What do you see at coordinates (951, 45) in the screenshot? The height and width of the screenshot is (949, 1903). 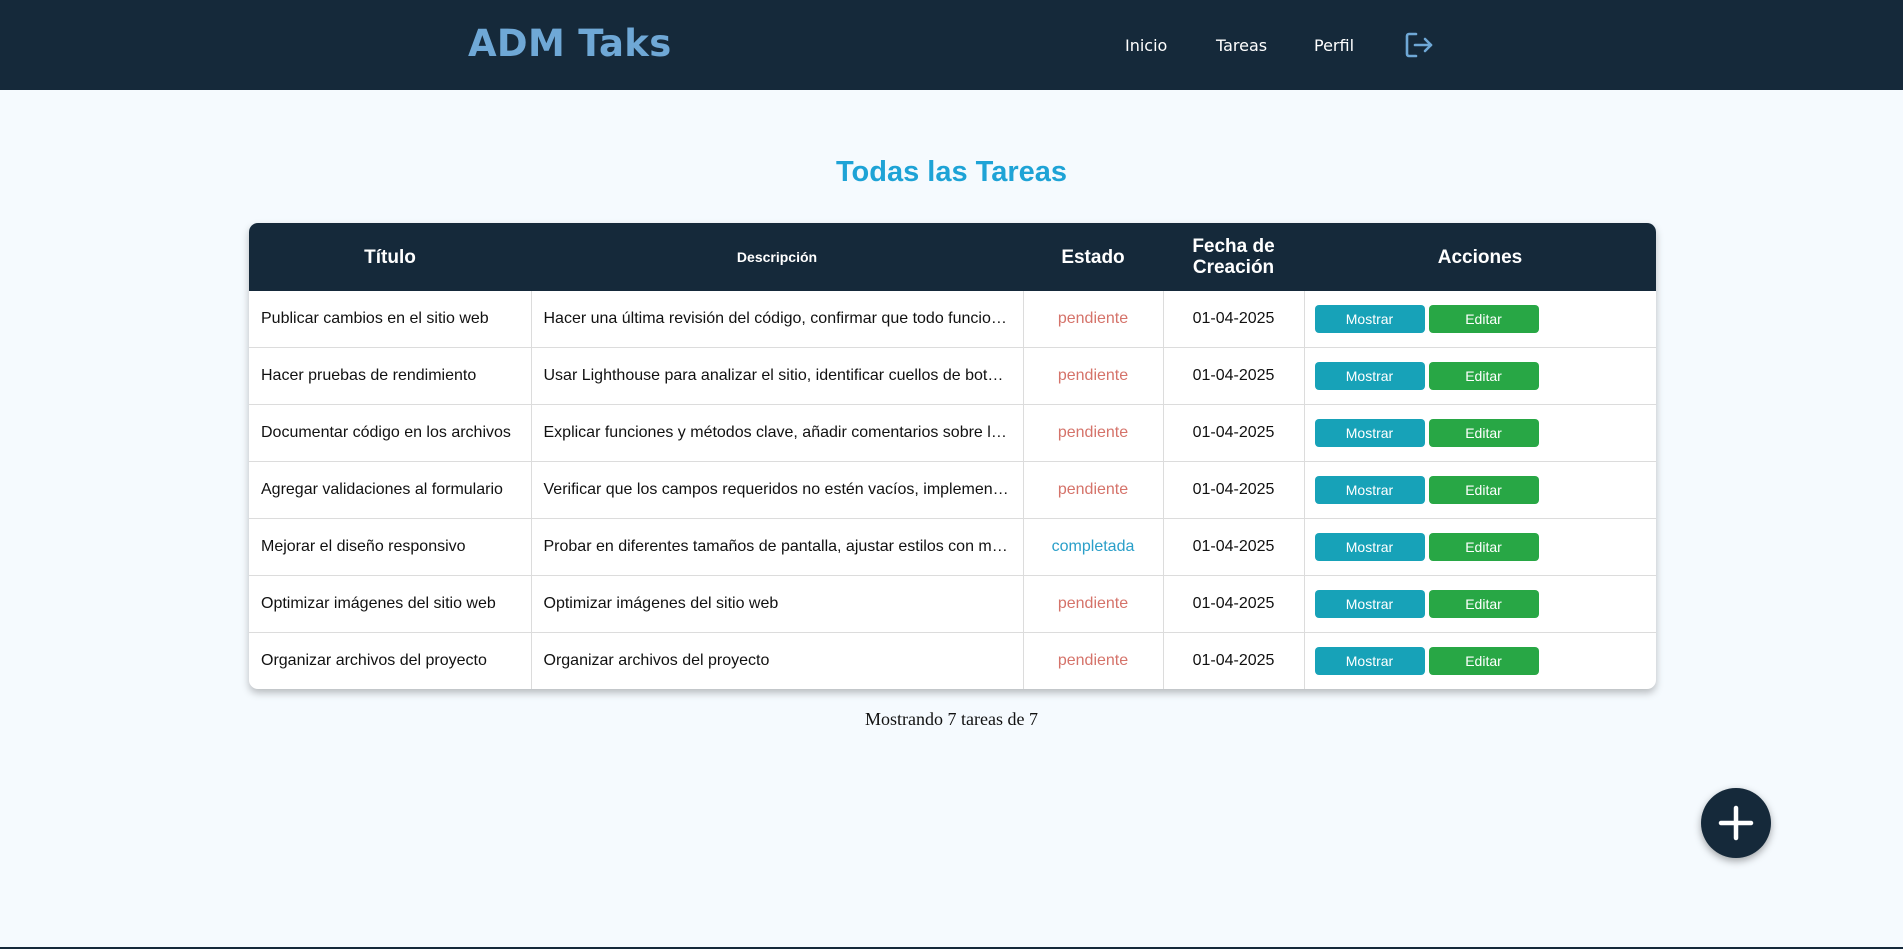 I see `navbar: ADM Taks Inicio Tareas Perfil` at bounding box center [951, 45].